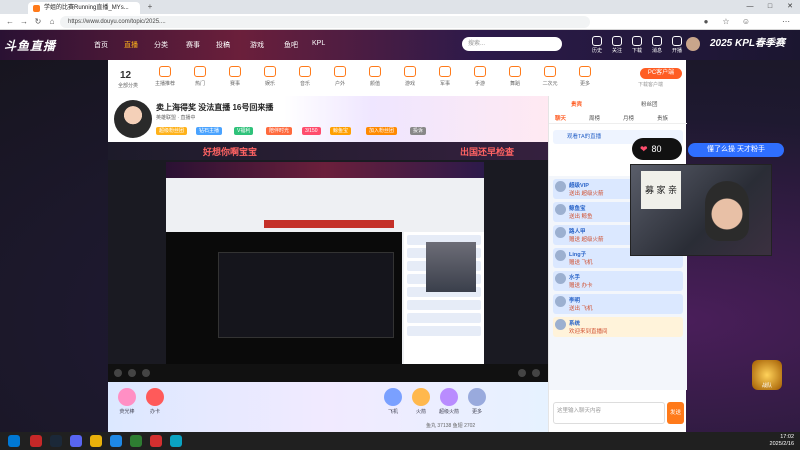 This screenshot has width=800, height=450. What do you see at coordinates (790, 7) in the screenshot?
I see `close-icon: ✕` at bounding box center [790, 7].